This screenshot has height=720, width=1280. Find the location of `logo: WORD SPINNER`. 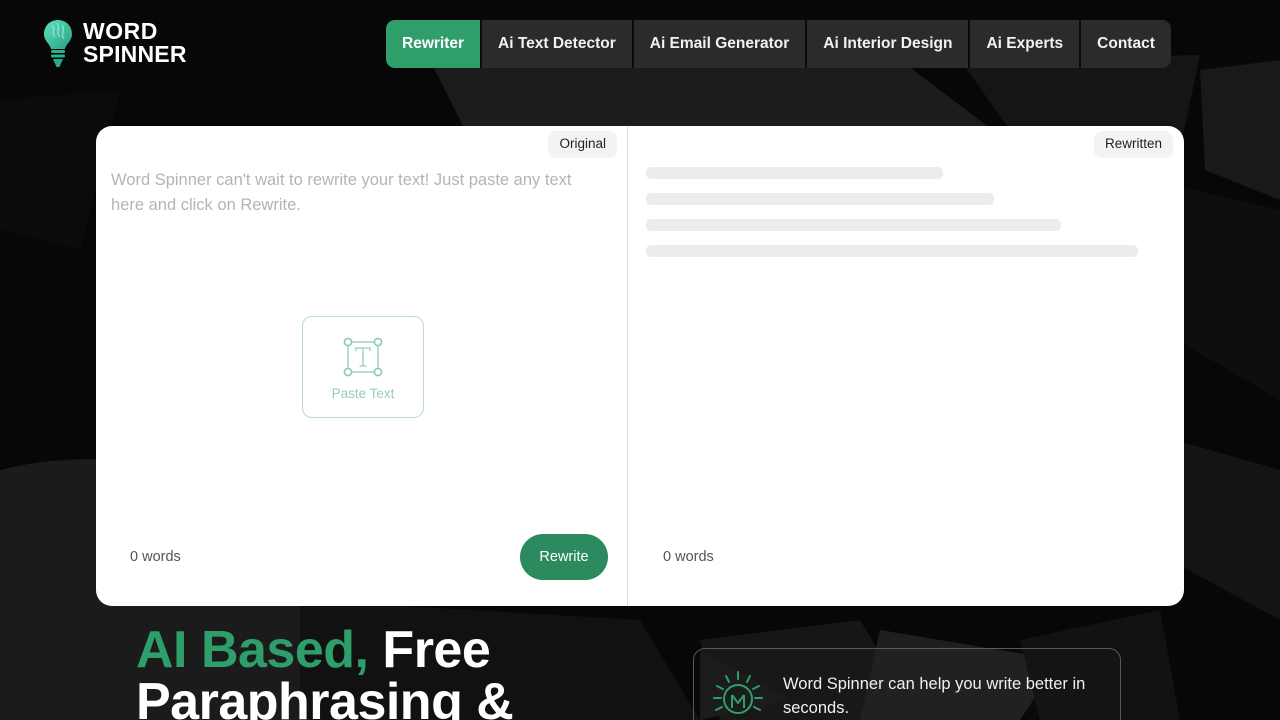

logo: WORD SPINNER is located at coordinates (114, 43).